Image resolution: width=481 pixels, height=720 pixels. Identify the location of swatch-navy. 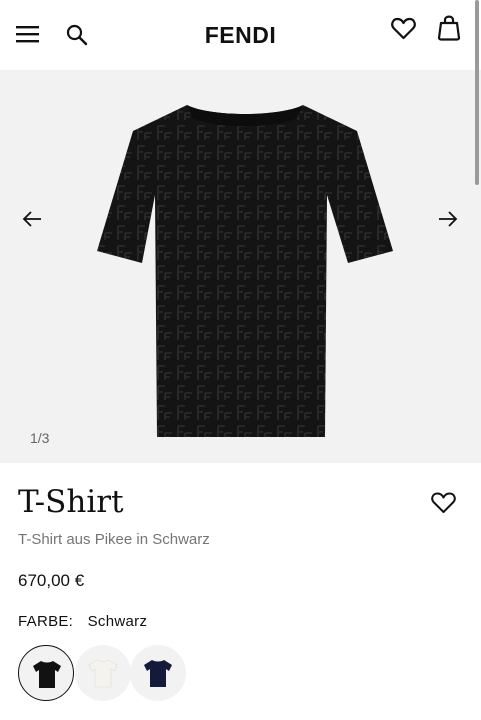
(158, 673).